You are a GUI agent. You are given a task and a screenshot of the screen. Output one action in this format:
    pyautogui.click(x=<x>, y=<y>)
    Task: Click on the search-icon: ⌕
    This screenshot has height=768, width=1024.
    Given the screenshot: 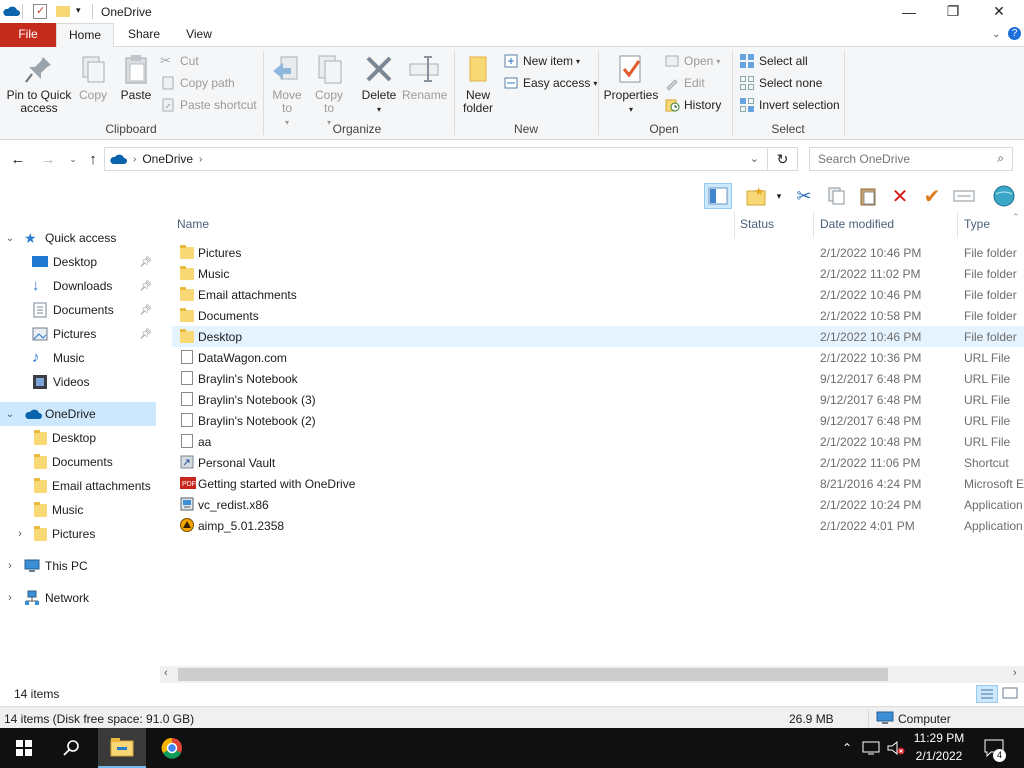 What is the action you would take?
    pyautogui.click(x=1000, y=158)
    